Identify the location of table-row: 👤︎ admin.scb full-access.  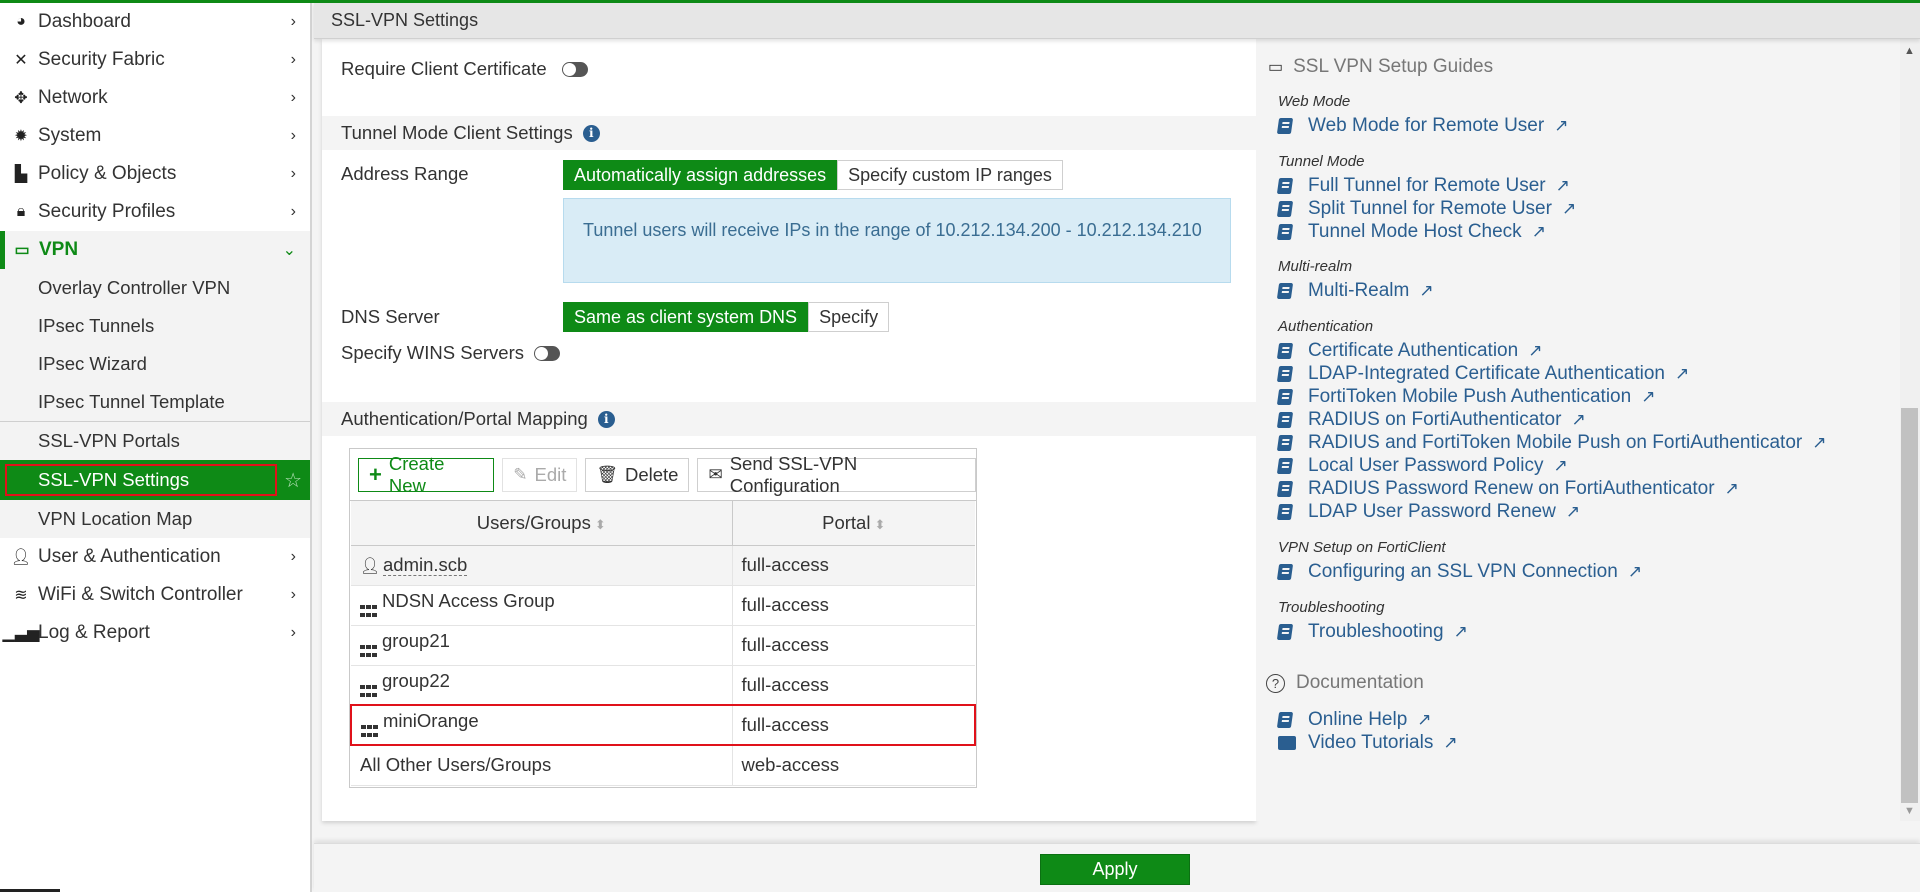
(663, 565).